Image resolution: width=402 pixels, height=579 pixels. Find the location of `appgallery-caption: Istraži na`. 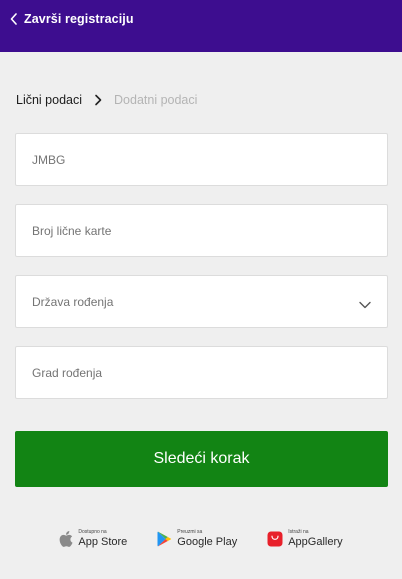

appgallery-caption: Istraži na is located at coordinates (298, 532).